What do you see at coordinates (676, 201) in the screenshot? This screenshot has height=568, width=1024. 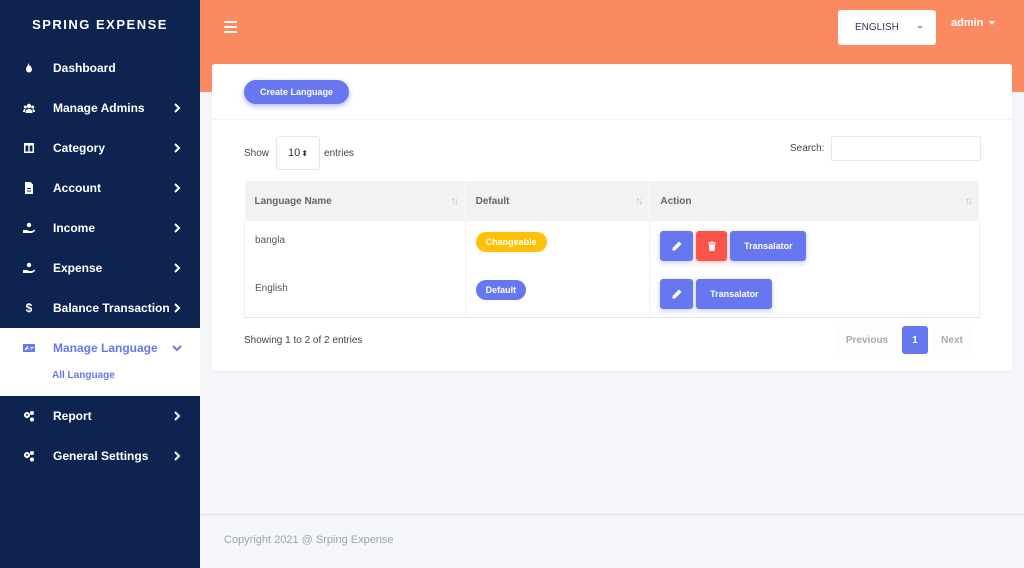 I see `column-header-label: Action` at bounding box center [676, 201].